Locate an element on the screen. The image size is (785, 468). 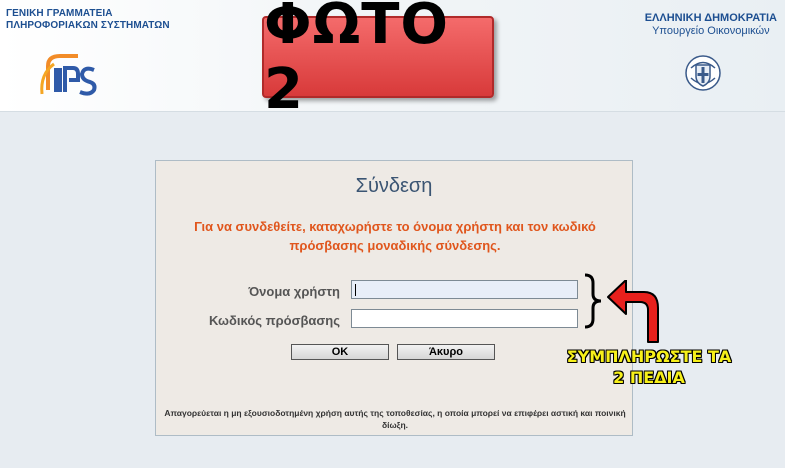
gsis-logo-icon is located at coordinates (68, 75).